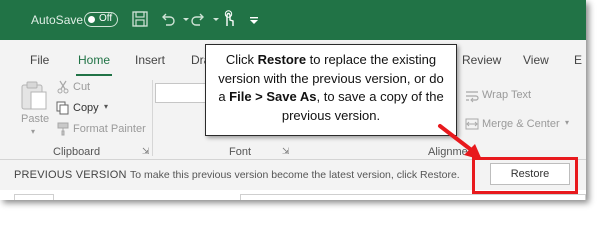 Image resolution: width=601 pixels, height=240 pixels. I want to click on toggle-knob, so click(91, 19).